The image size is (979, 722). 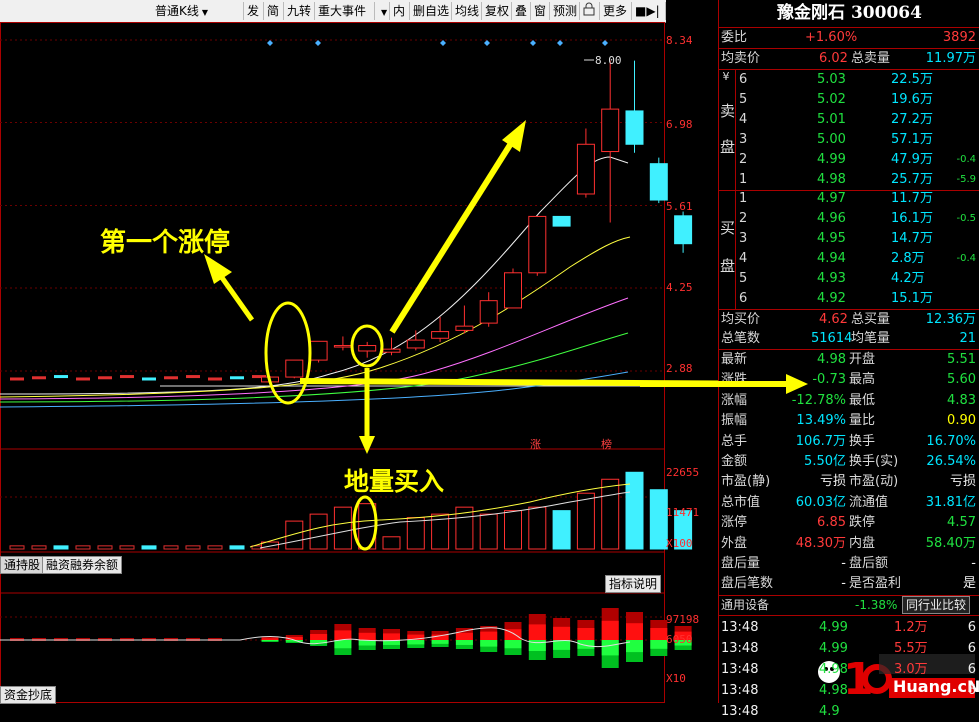 What do you see at coordinates (849, 219) in the screenshot?
I see `buy-level-row: 2 4.96 16.1万 -0.5` at bounding box center [849, 219].